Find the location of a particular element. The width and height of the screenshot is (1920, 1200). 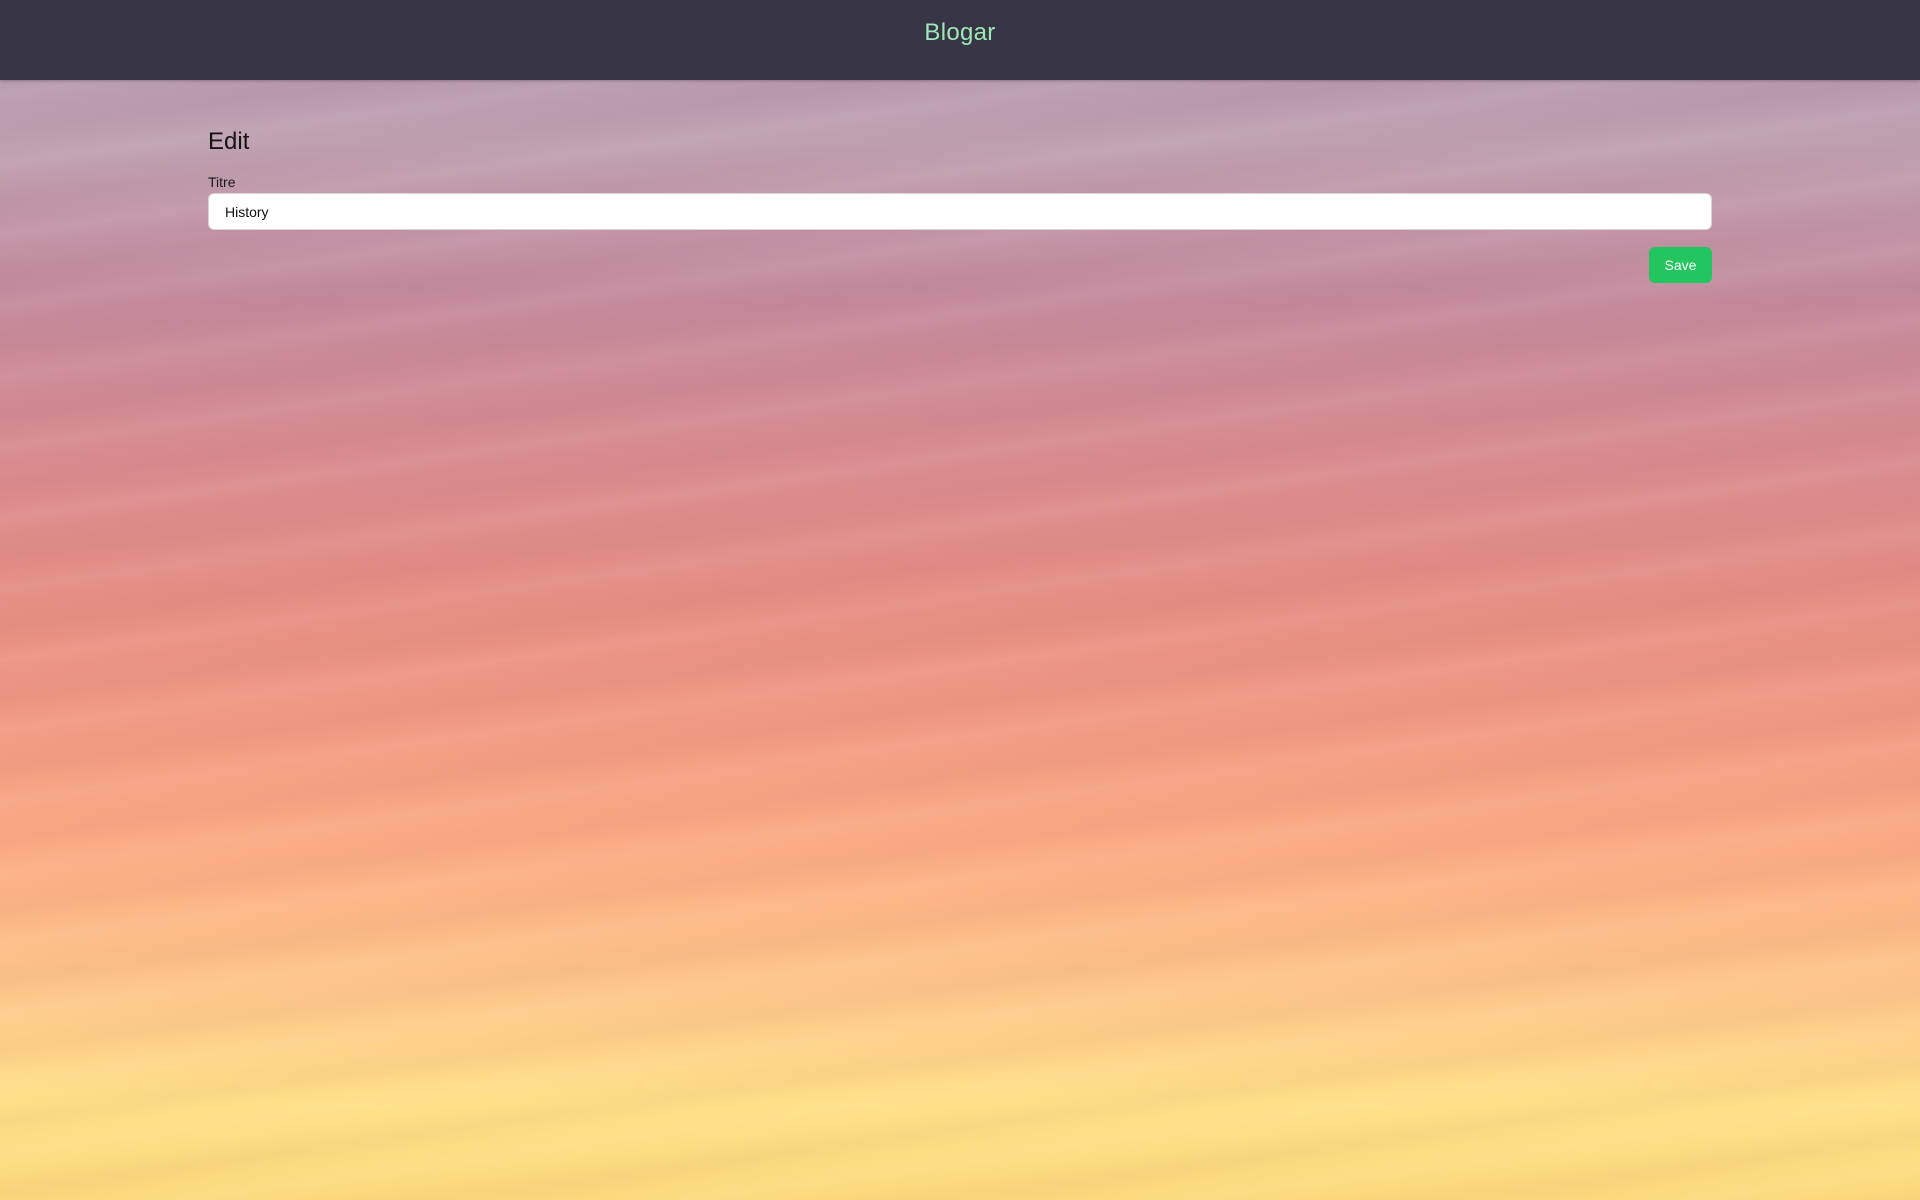

title-field-label: Titre is located at coordinates (222, 182).